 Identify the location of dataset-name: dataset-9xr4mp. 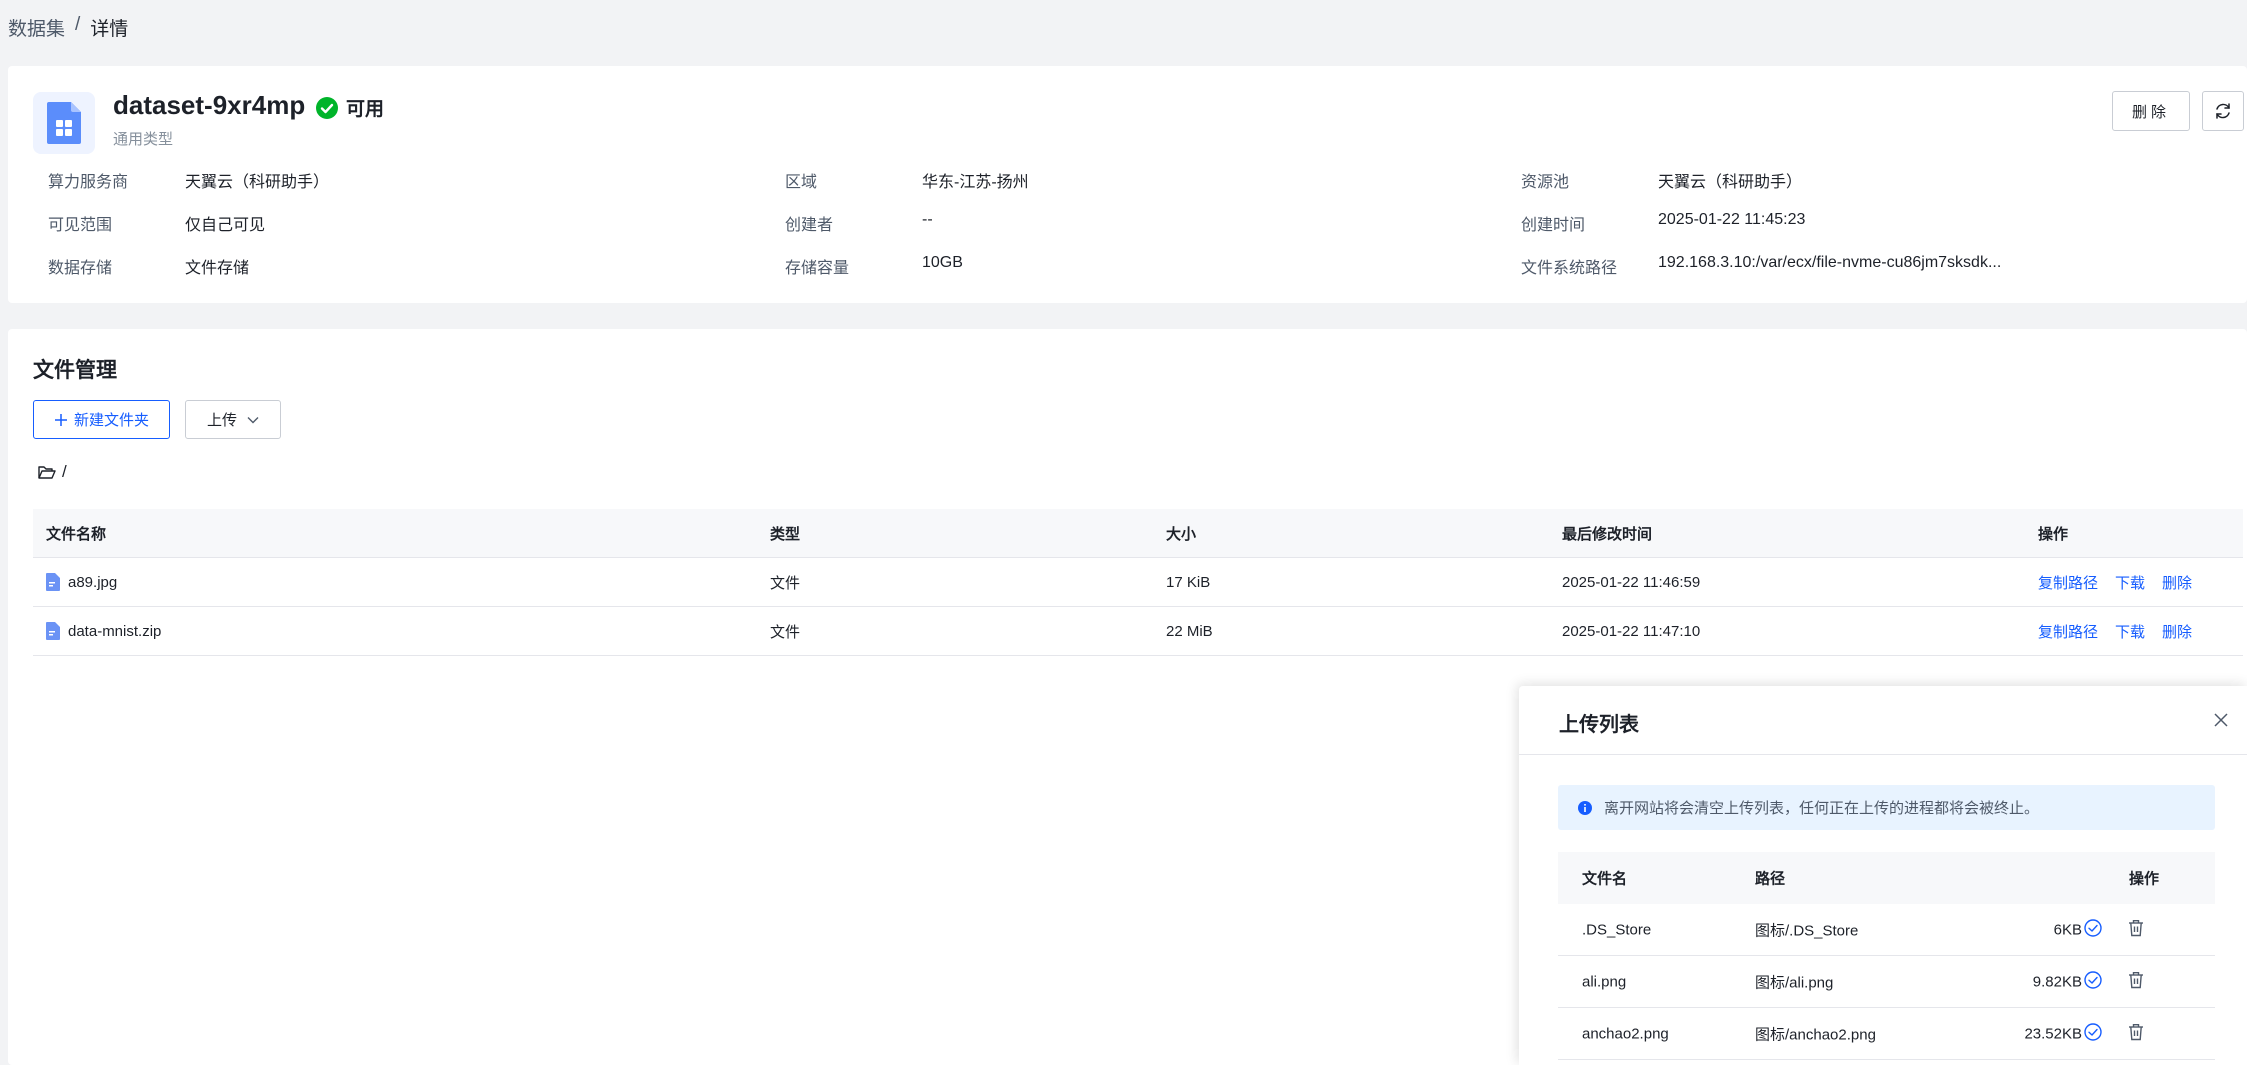
(209, 105).